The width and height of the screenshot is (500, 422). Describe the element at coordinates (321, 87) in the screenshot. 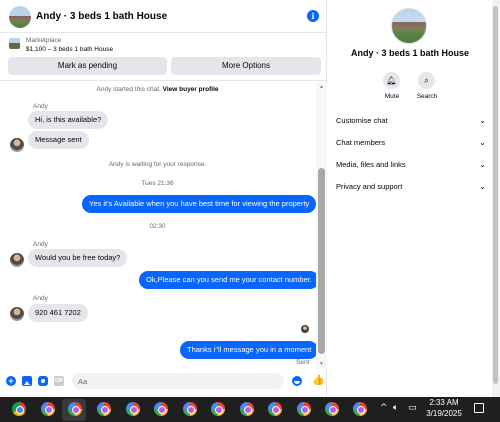

I see `scroll-up-icon: ▲` at that location.